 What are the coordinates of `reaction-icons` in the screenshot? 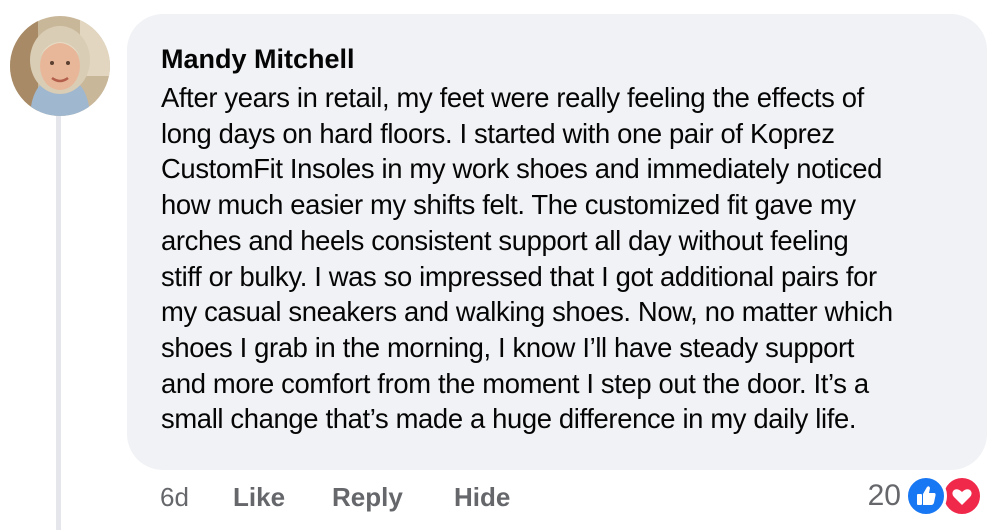 It's located at (944, 496).